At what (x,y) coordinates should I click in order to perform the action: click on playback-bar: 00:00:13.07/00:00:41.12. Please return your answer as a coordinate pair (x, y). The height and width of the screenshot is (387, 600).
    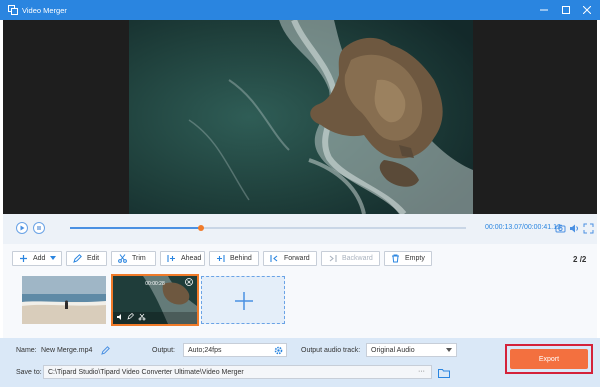
    Looking at the image, I should click on (300, 229).